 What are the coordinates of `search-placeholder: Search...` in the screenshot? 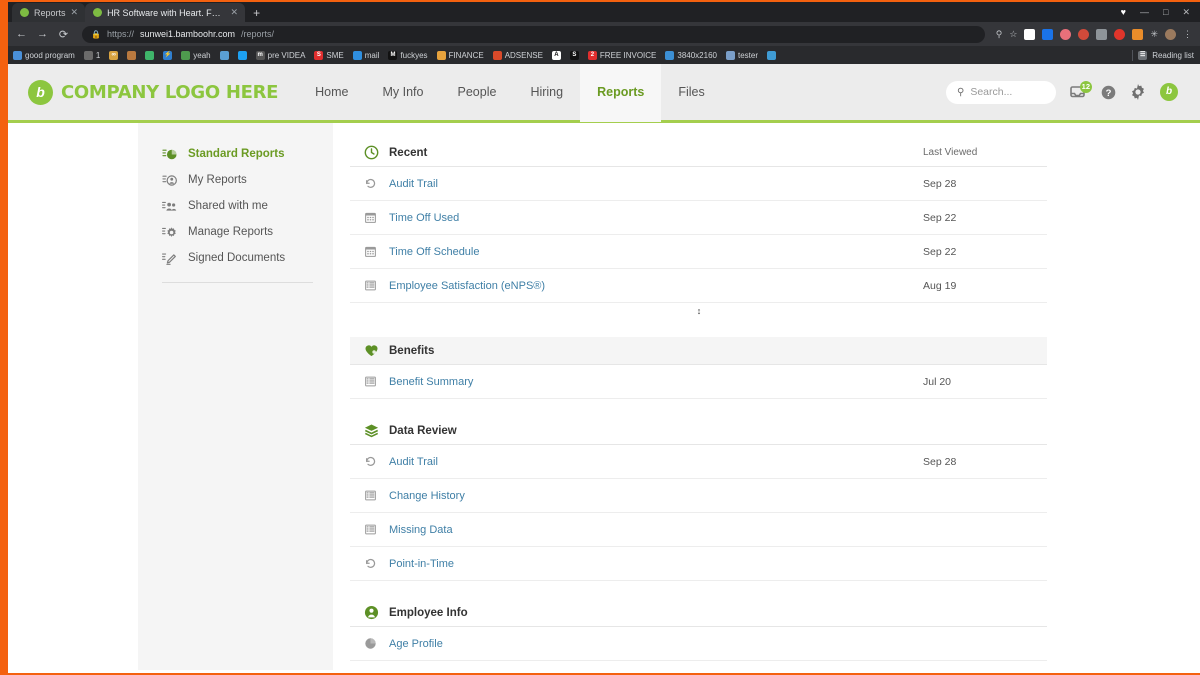 It's located at (991, 92).